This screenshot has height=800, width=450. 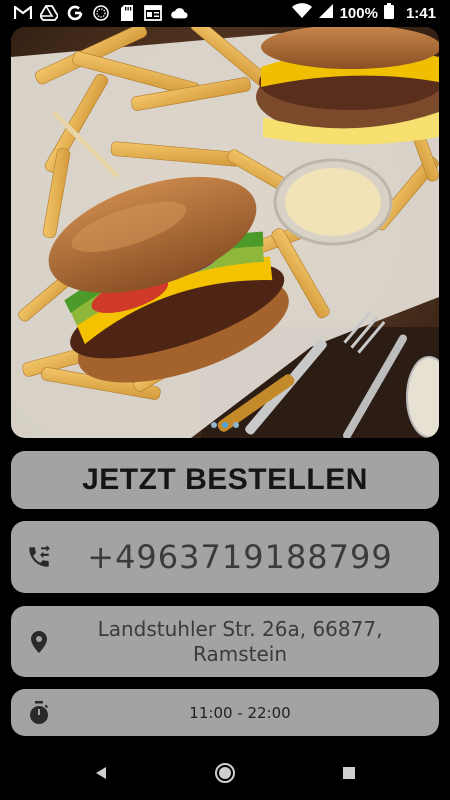 I want to click on phone-forward-icon, so click(x=39, y=557).